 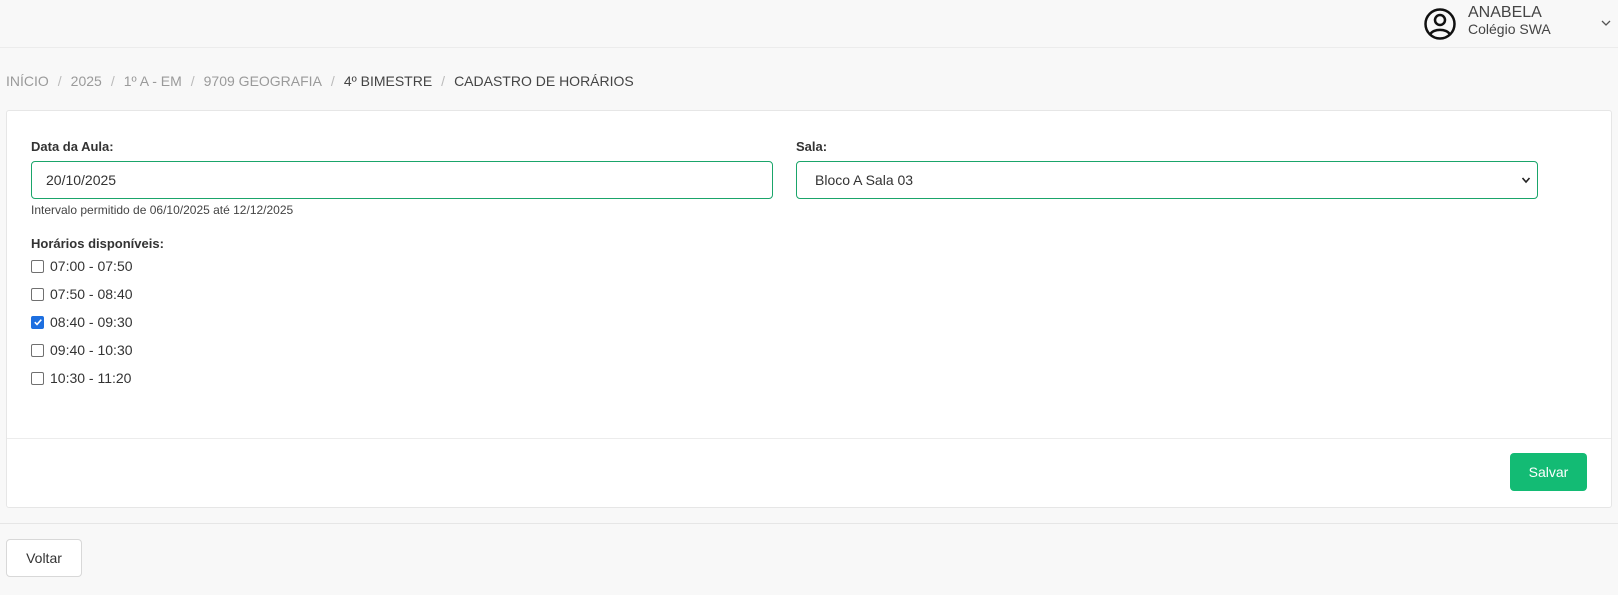 I want to click on slot-option: 07:50 - 08:40, so click(x=82, y=294).